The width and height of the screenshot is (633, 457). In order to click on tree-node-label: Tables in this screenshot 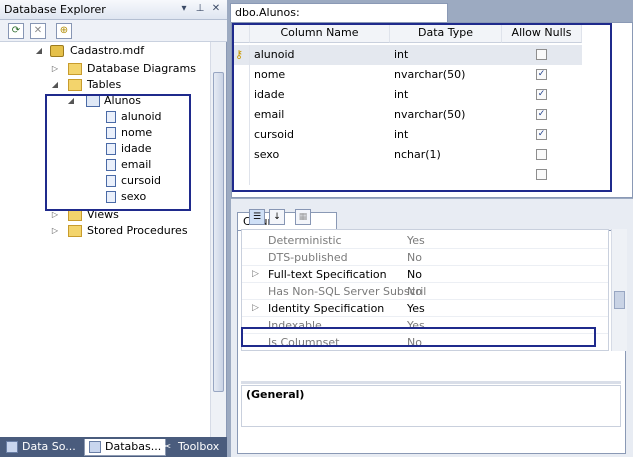, I will do `click(104, 84)`.